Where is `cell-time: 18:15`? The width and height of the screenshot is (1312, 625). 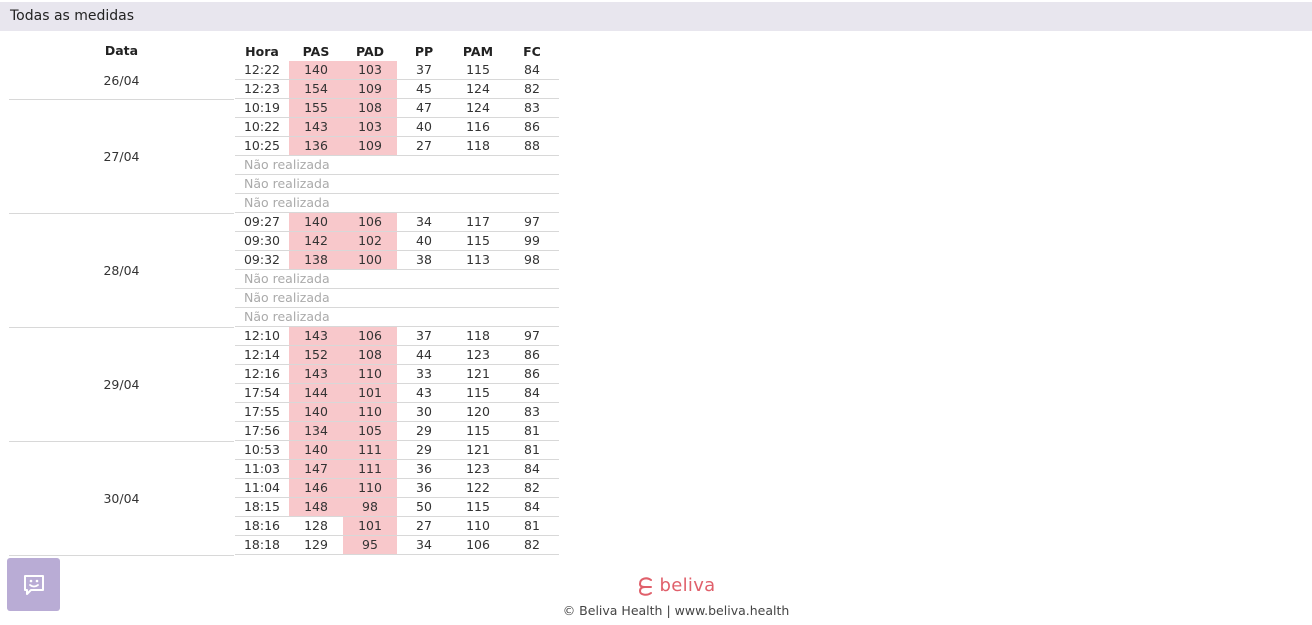 cell-time: 18:15 is located at coordinates (262, 507).